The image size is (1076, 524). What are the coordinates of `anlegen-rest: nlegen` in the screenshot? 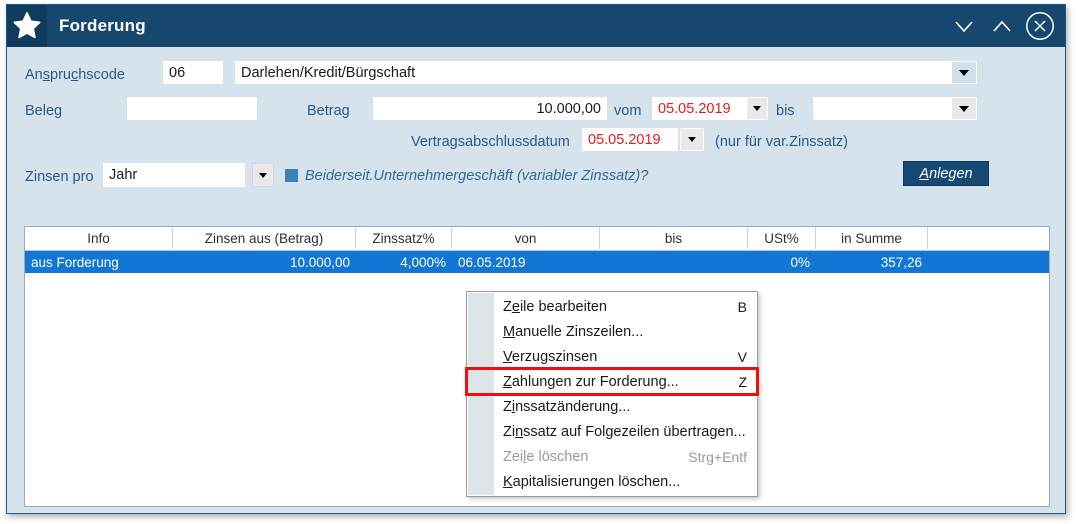 It's located at (951, 173).